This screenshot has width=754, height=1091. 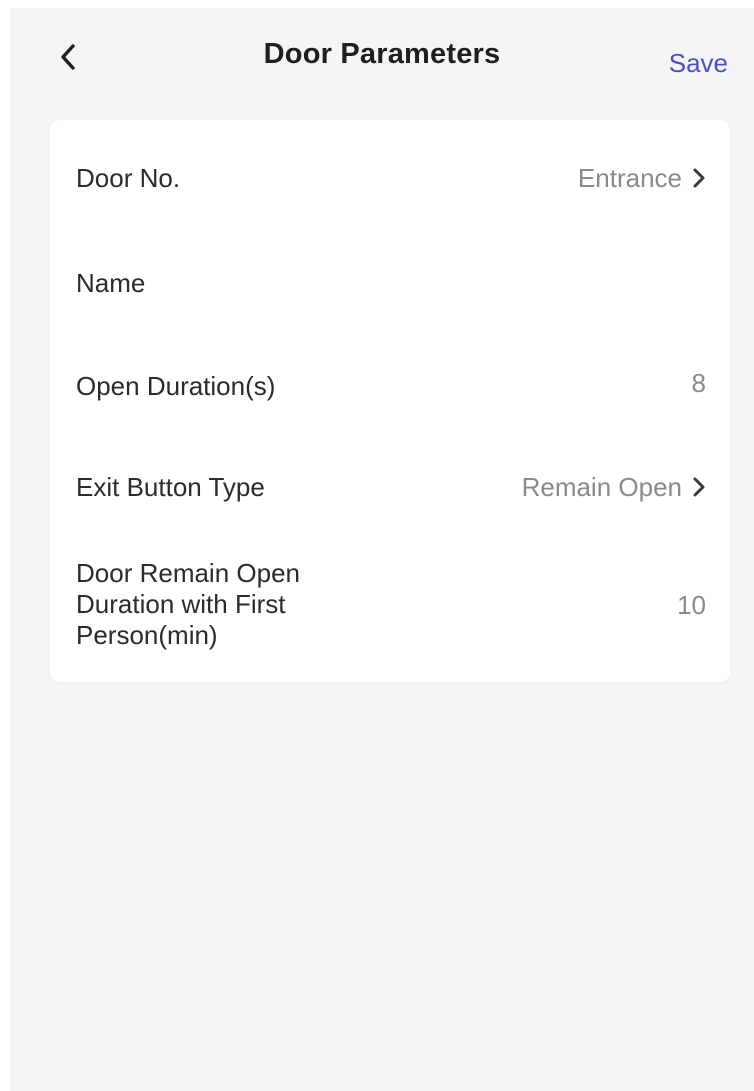 What do you see at coordinates (698, 63) in the screenshot?
I see `save-button: Save` at bounding box center [698, 63].